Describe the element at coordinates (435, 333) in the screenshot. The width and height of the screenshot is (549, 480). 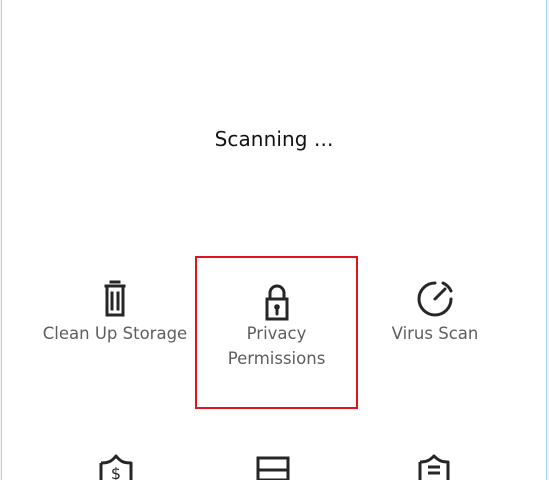
I see `virus-scan-label: Virus Scan` at that location.